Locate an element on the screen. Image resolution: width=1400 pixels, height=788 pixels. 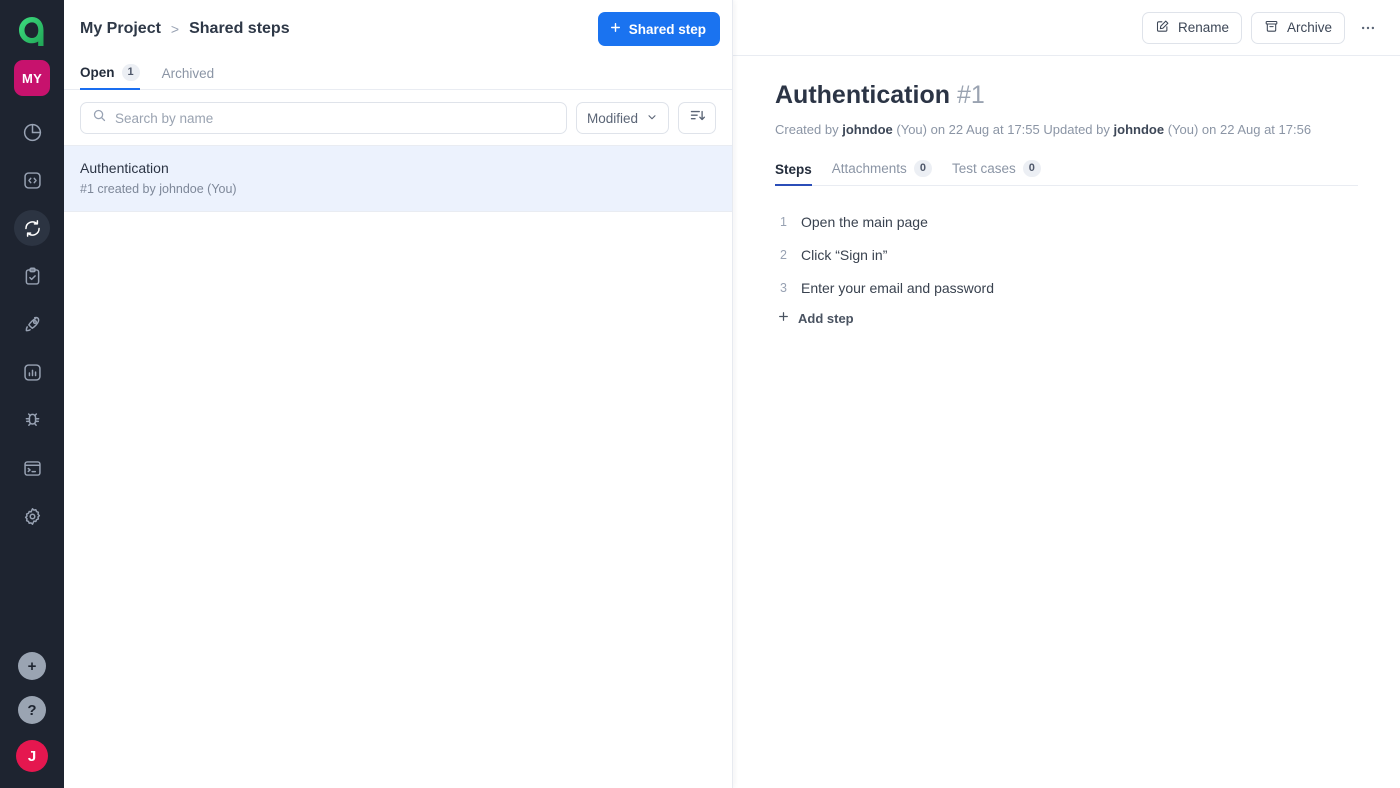
sidebar-item-settings is located at coordinates (32, 516).